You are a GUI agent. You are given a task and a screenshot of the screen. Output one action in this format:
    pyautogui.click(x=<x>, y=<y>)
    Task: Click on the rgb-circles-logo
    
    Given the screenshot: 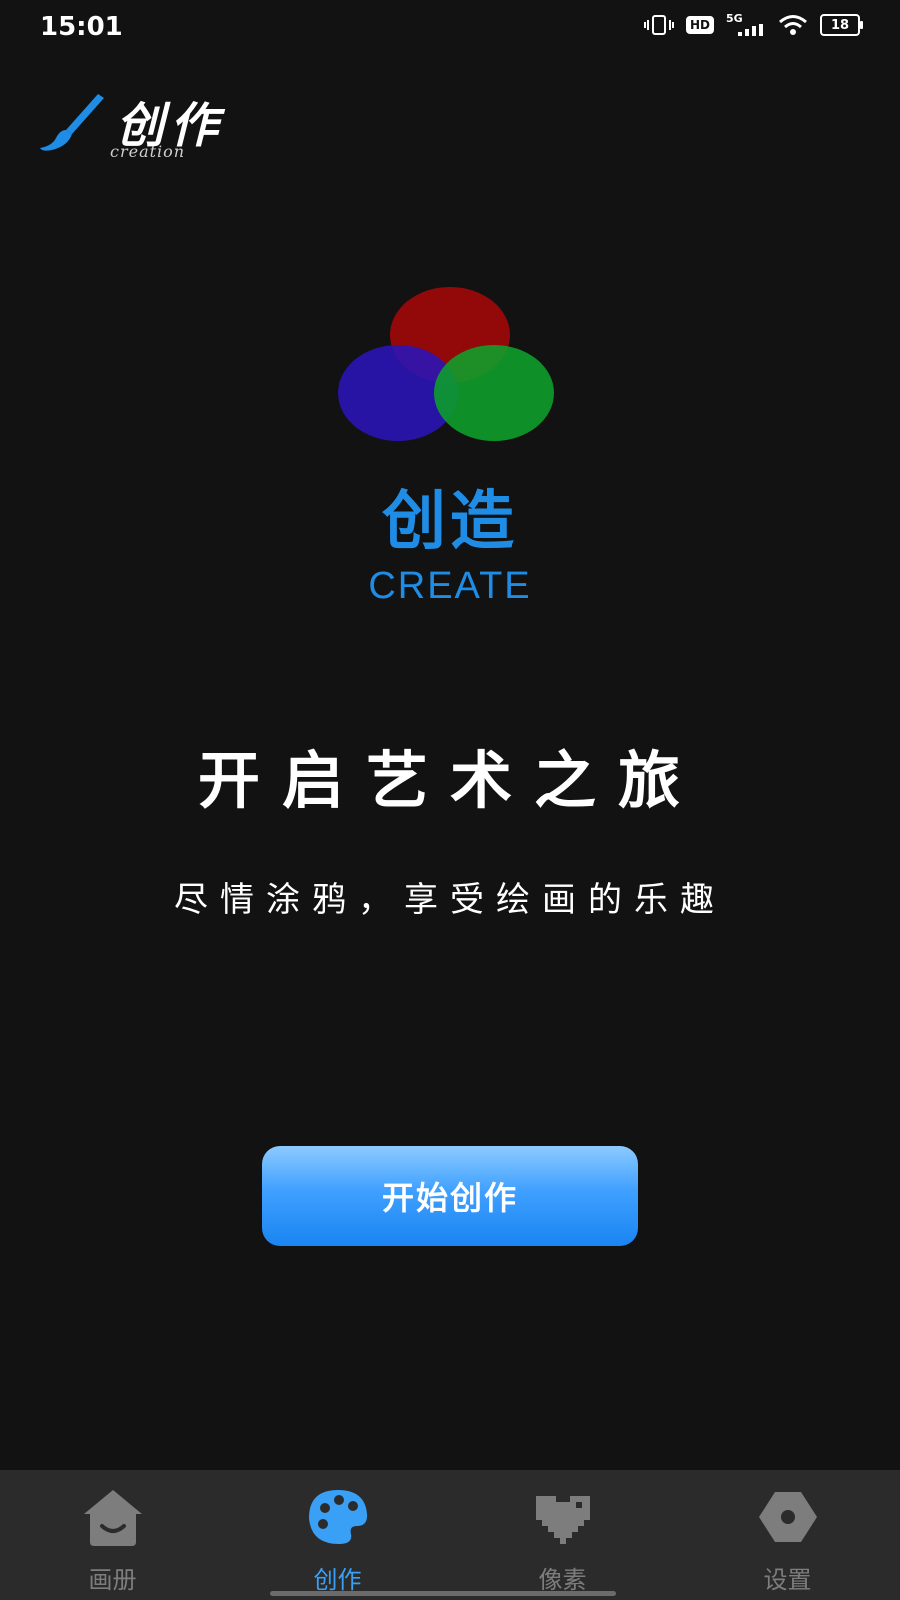 What is the action you would take?
    pyautogui.click(x=446, y=364)
    